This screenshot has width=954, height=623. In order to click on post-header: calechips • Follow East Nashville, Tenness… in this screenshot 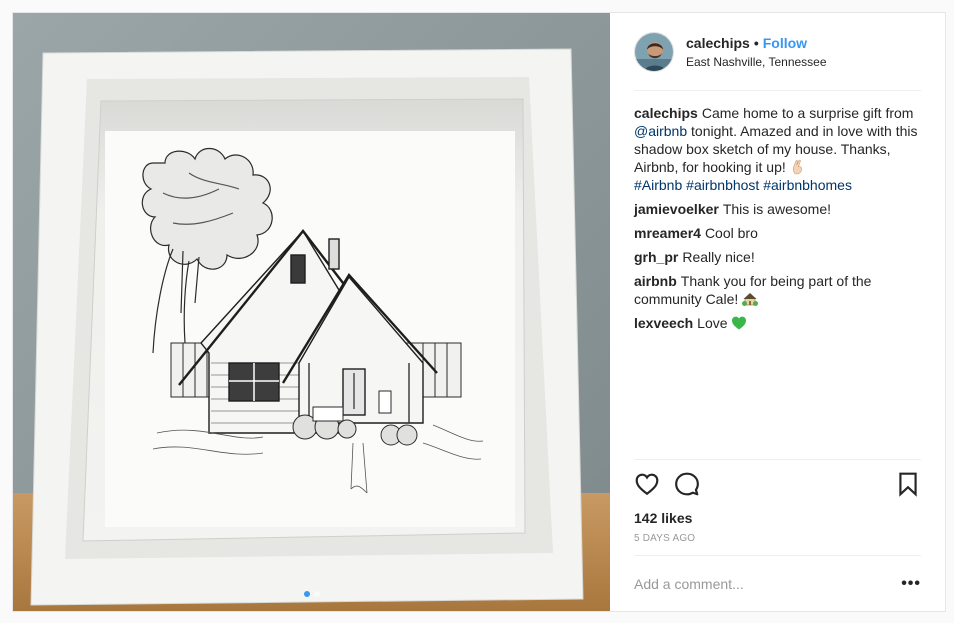, I will do `click(777, 52)`.